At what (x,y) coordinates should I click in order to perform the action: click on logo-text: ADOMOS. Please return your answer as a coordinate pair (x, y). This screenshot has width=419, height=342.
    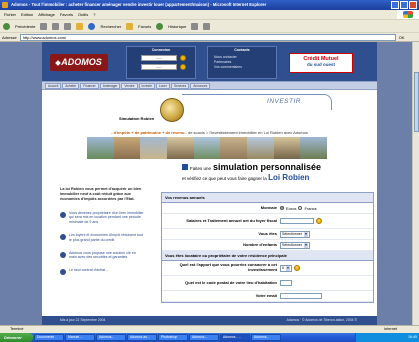
    Looking at the image, I should click on (81, 62).